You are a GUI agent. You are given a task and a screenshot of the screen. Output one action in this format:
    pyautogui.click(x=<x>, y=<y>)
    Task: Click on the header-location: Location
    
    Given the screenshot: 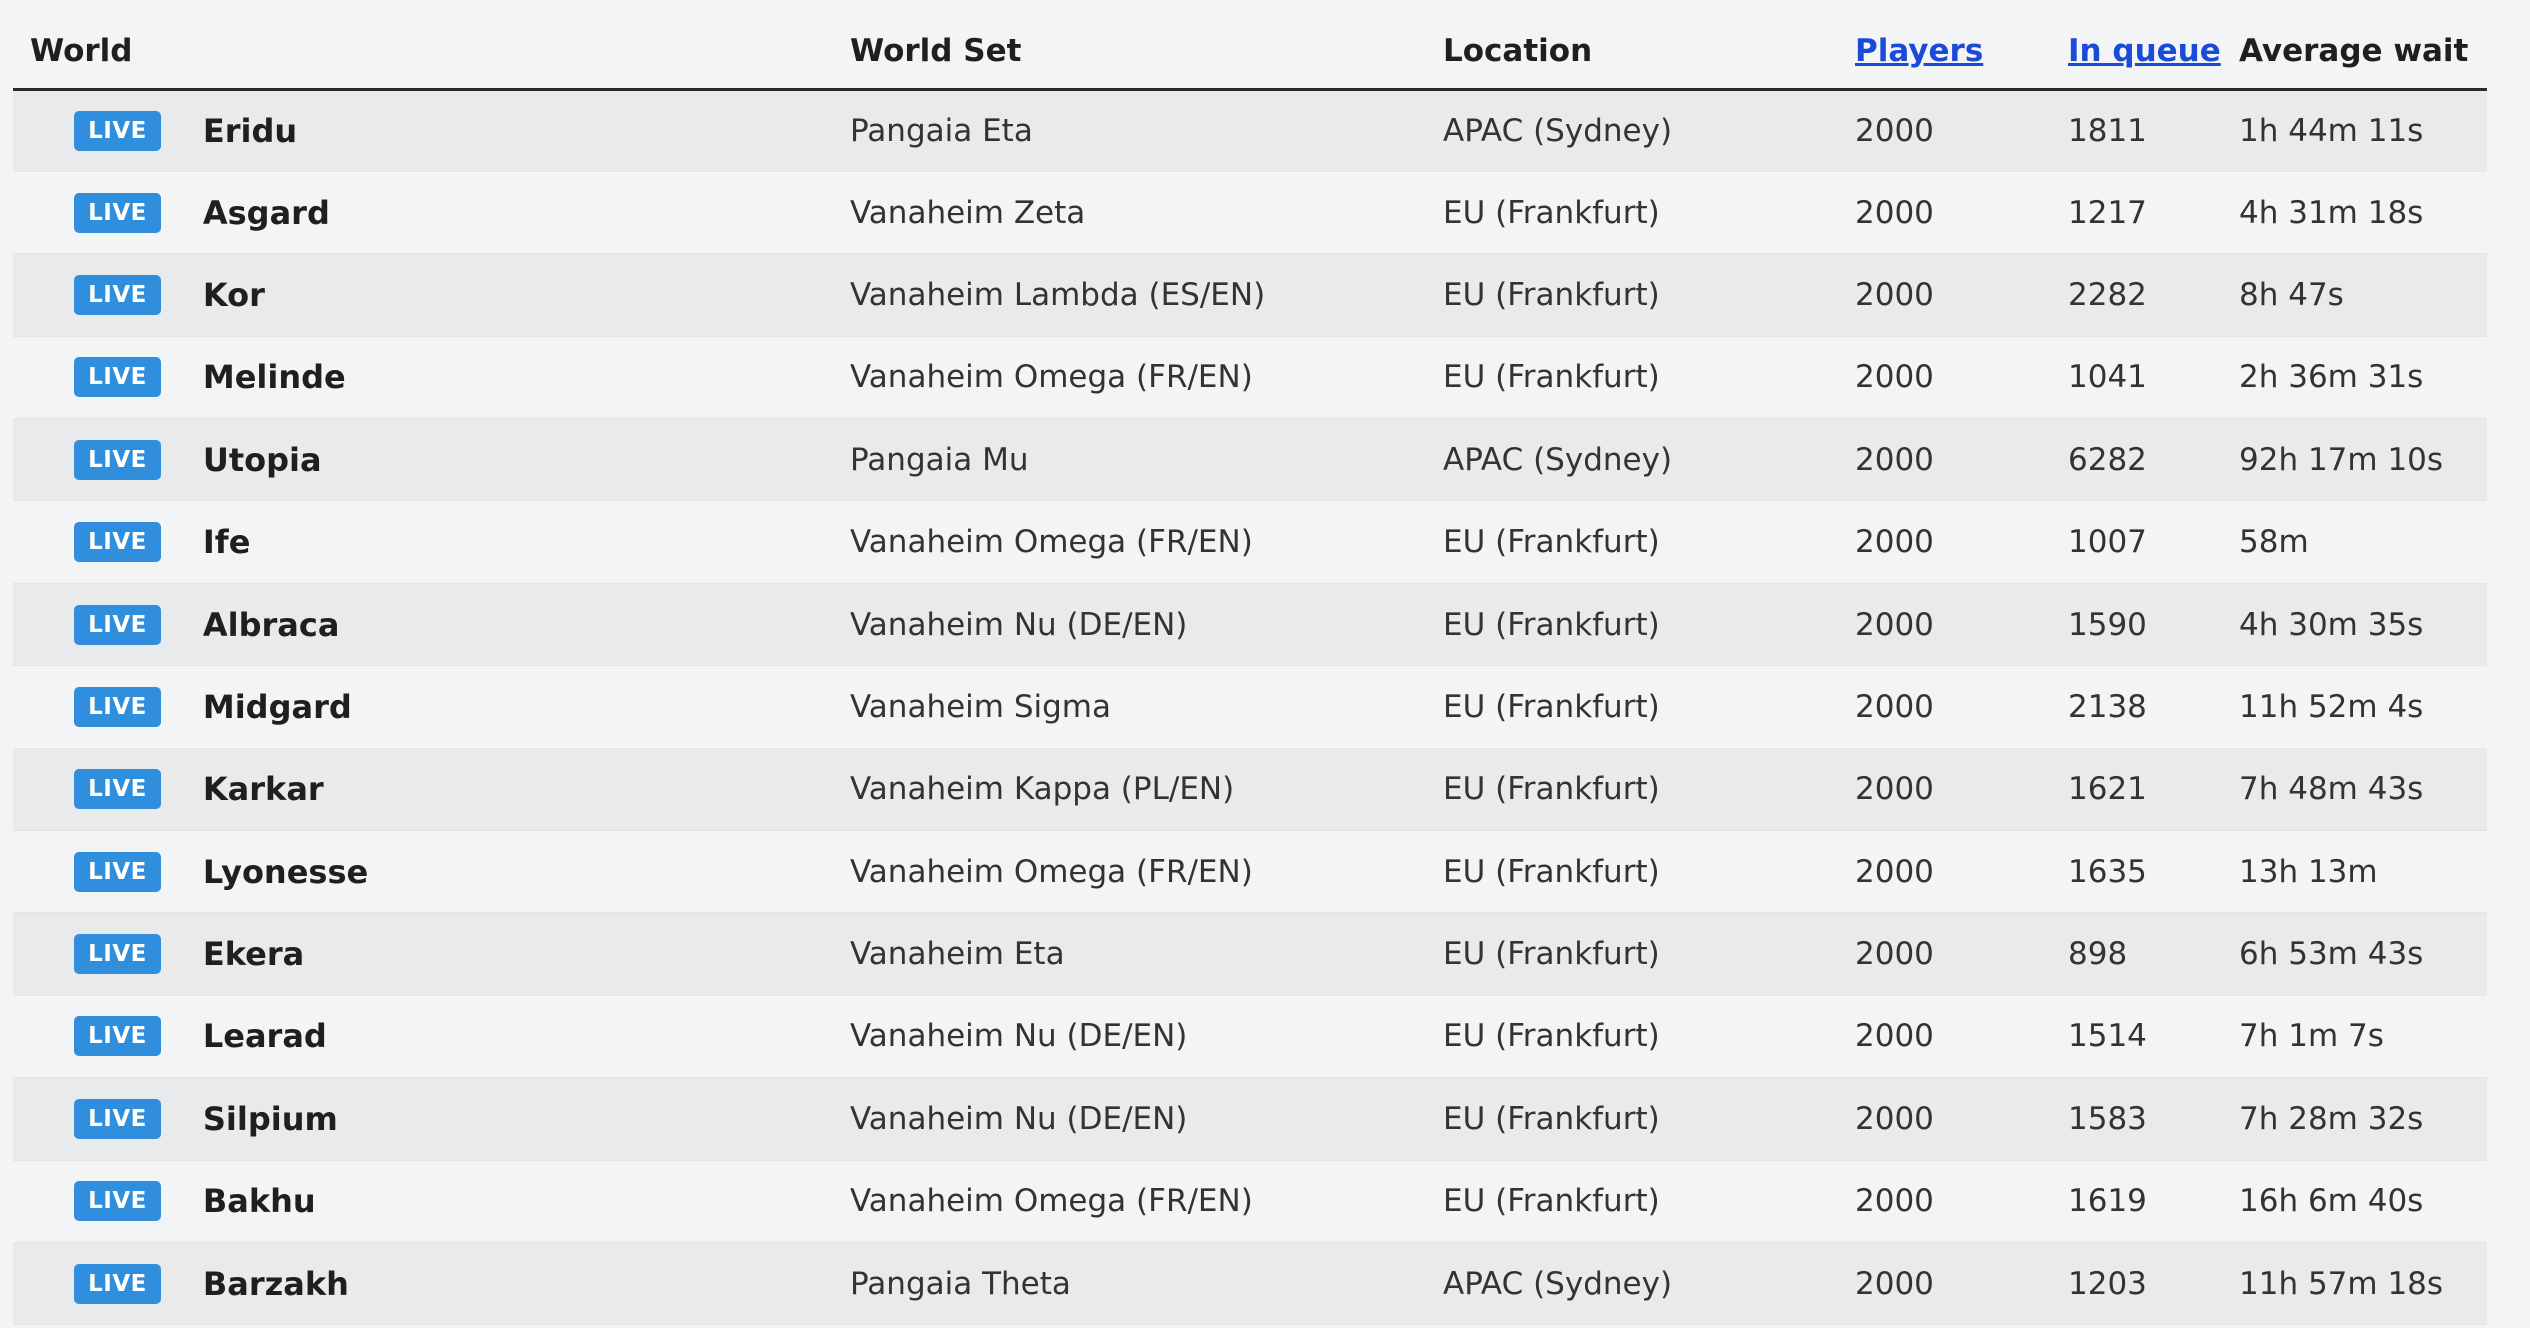 What is the action you would take?
    pyautogui.click(x=1649, y=45)
    